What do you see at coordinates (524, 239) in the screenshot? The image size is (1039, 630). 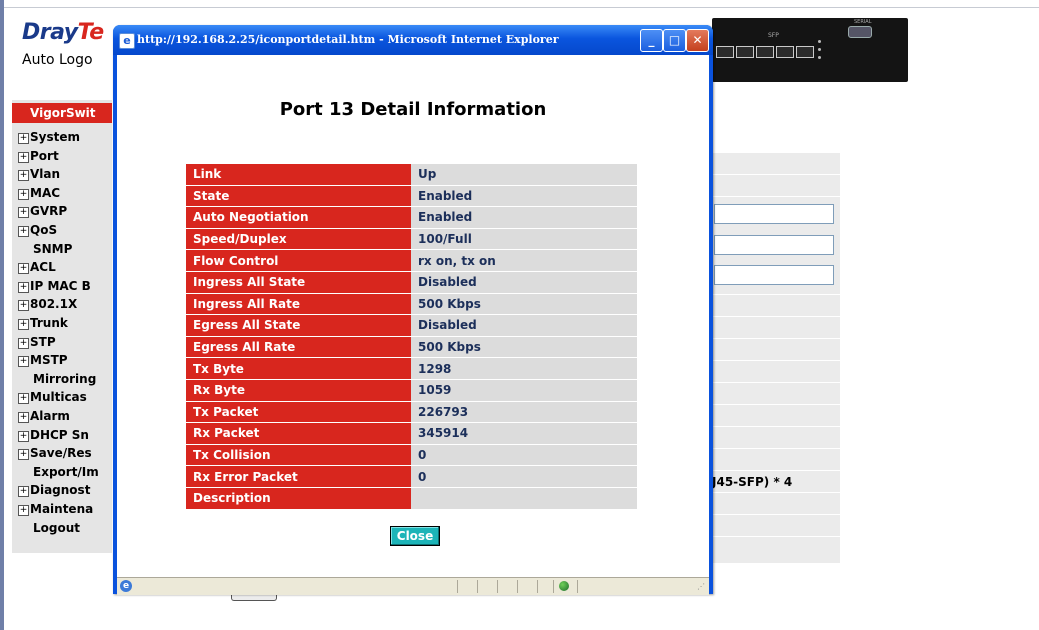 I see `row-value: 100/Full` at bounding box center [524, 239].